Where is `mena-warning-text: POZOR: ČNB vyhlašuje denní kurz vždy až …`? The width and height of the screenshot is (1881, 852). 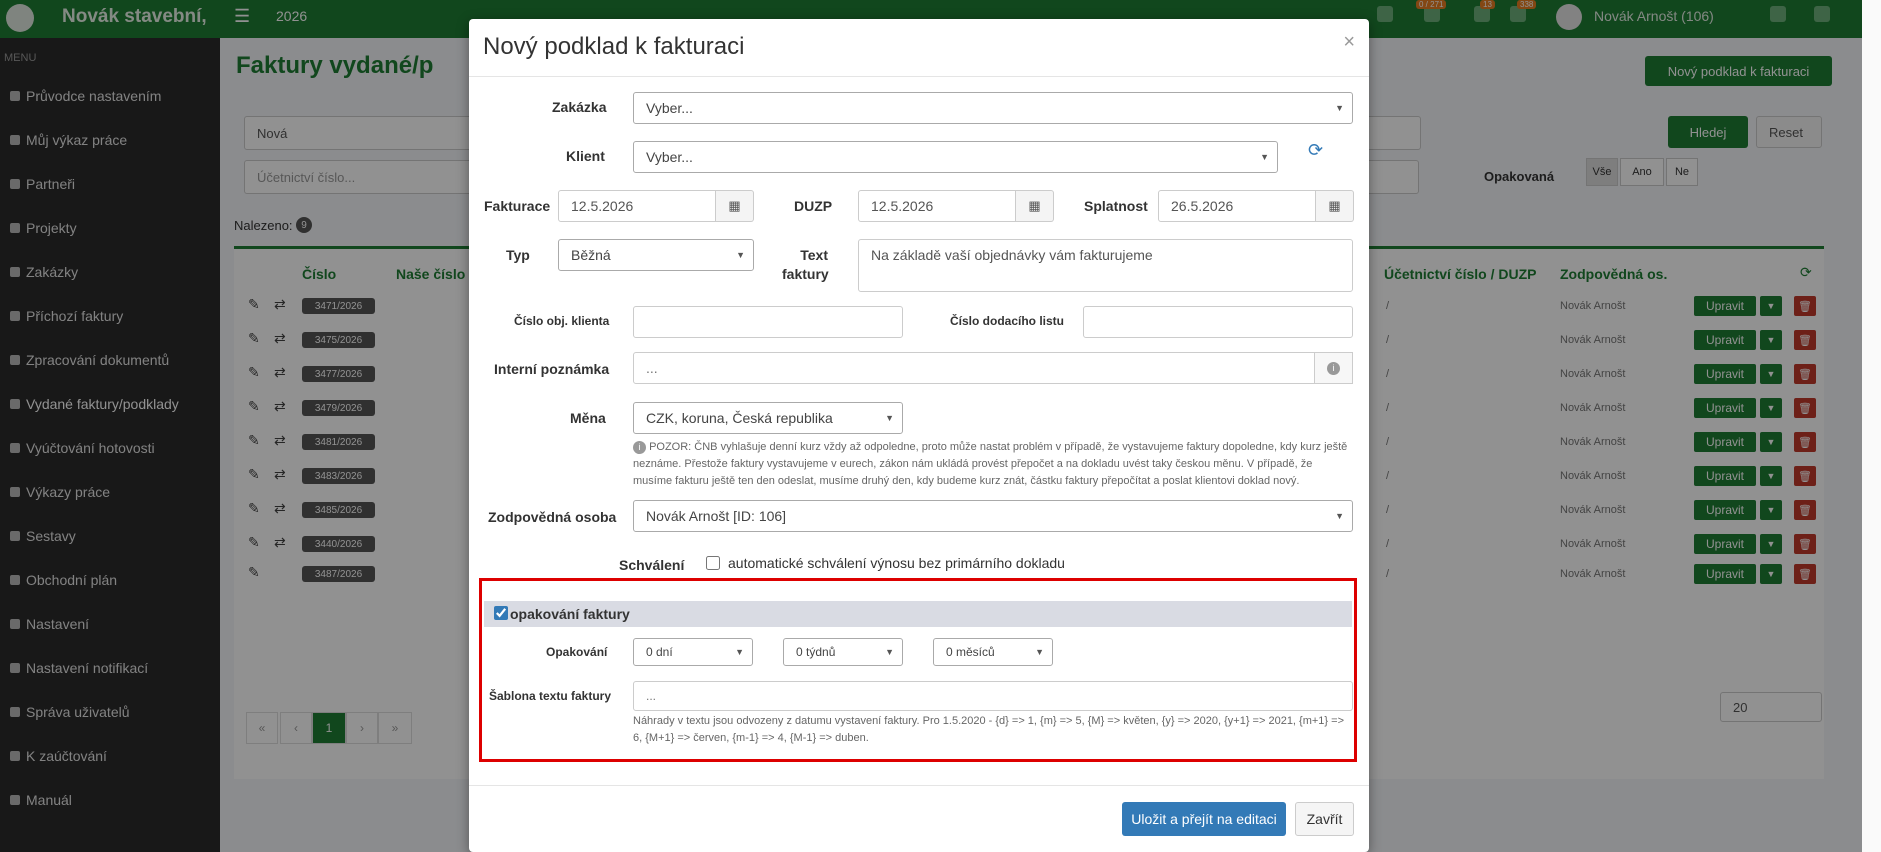
mena-warning-text: POZOR: ČNB vyhlašuje denní kurz vždy až … is located at coordinates (990, 464).